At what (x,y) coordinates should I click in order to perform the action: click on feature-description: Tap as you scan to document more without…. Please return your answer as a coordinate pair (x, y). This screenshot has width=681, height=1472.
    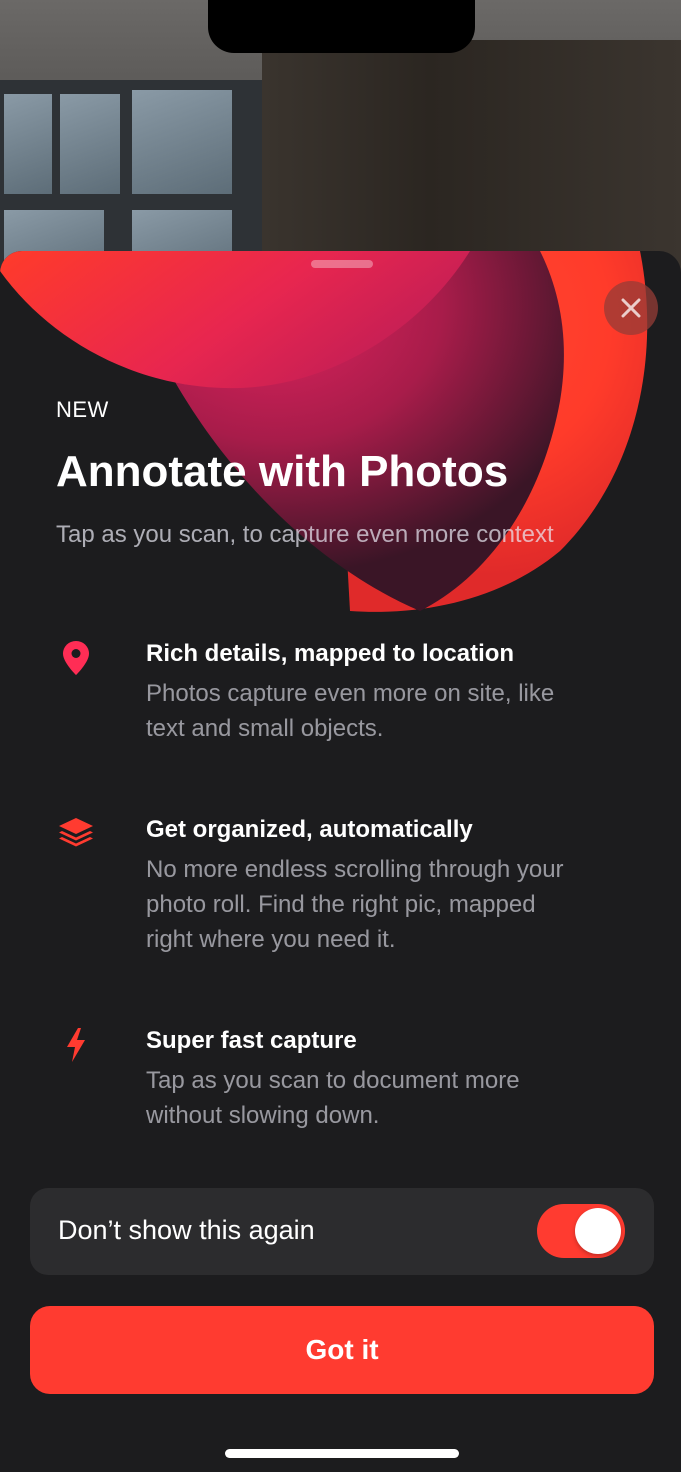
    Looking at the image, I should click on (333, 1098).